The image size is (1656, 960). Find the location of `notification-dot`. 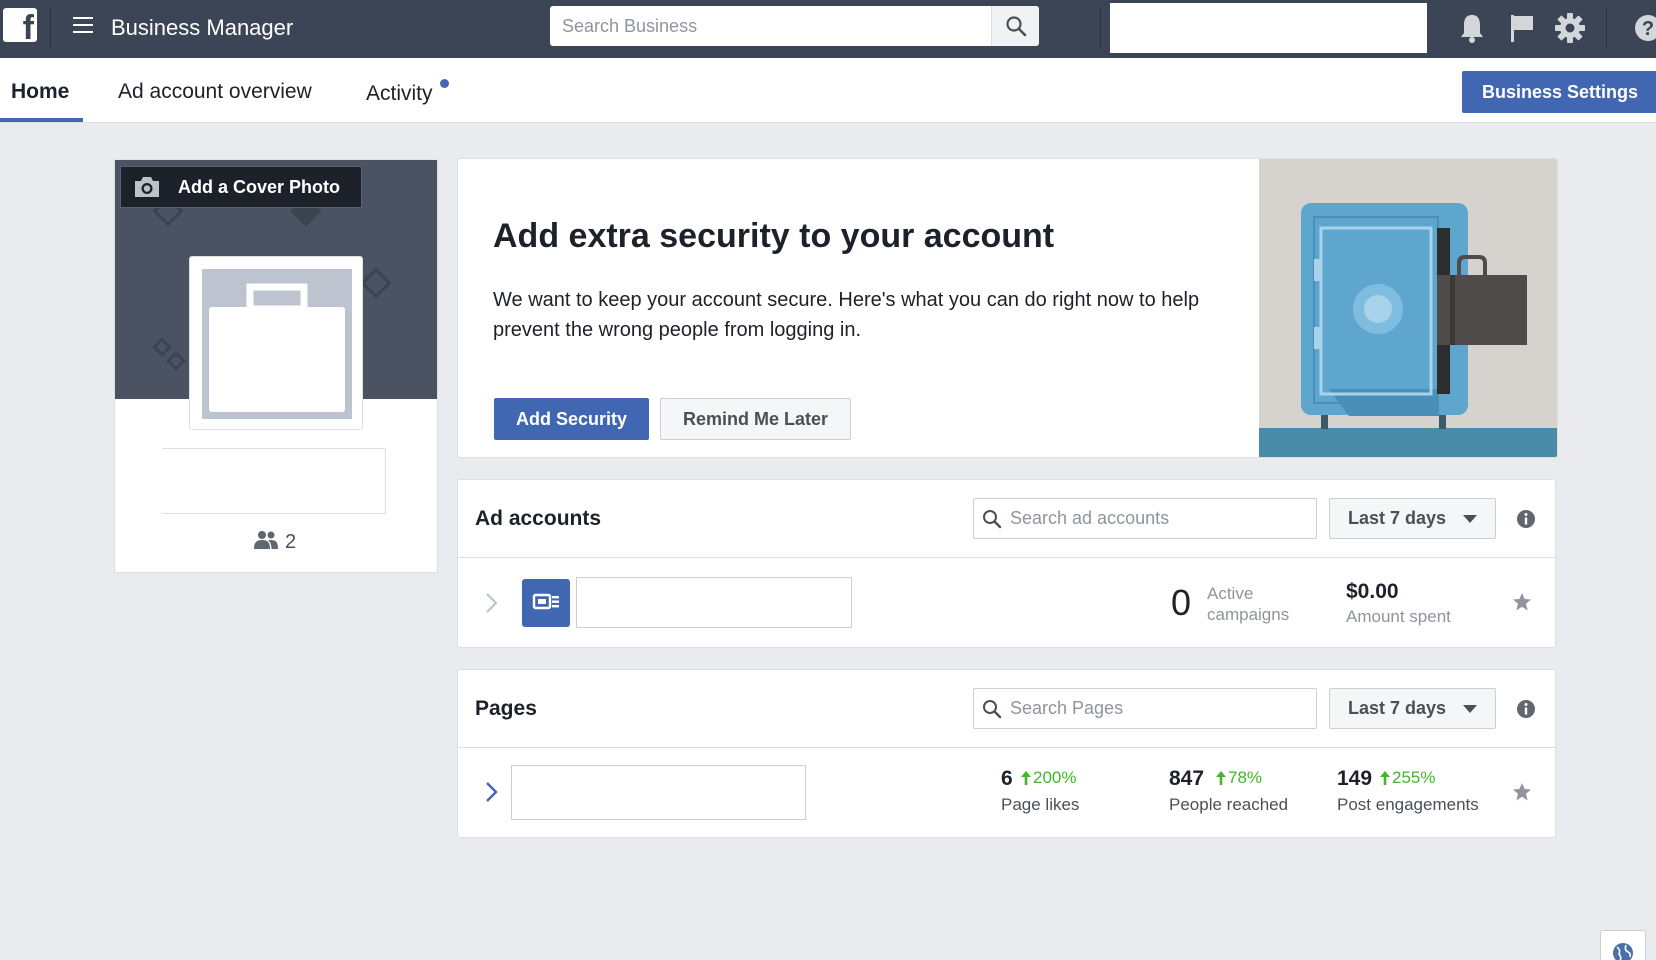

notification-dot is located at coordinates (444, 83).